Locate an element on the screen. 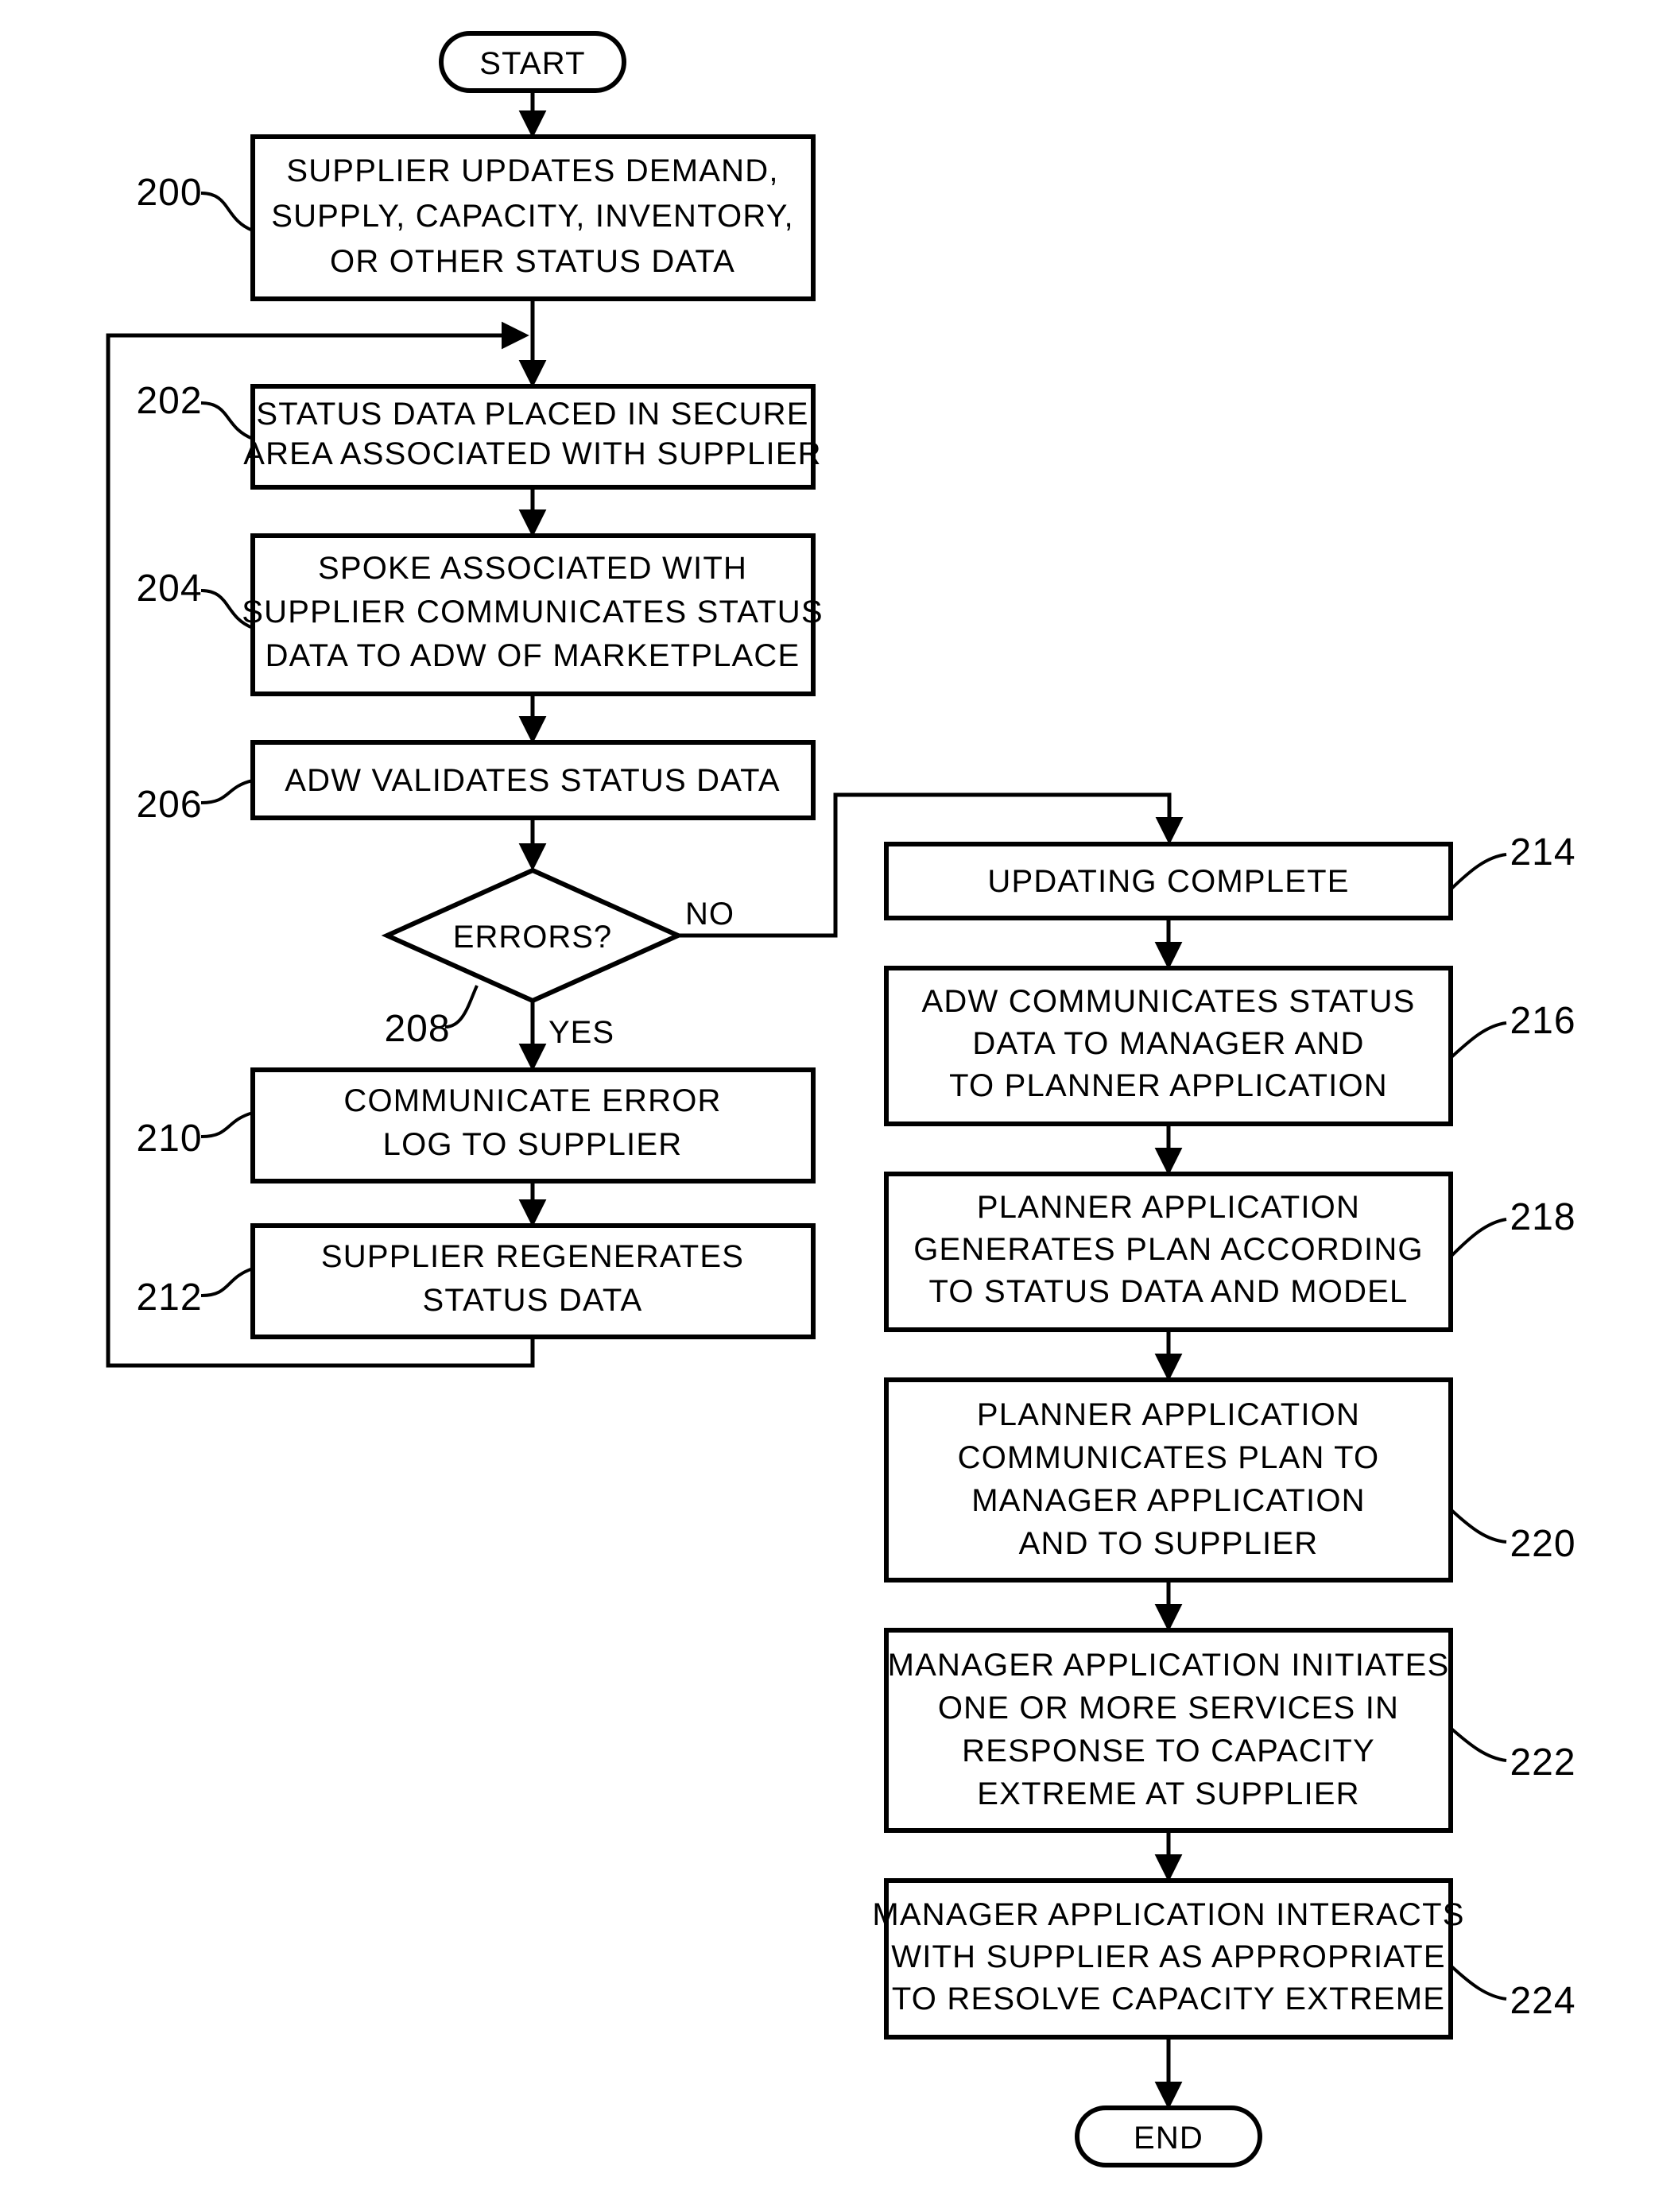 The height and width of the screenshot is (2212, 1655). node-216-line-0: ADW COMMUNICATES STATUS is located at coordinates (1169, 1002).